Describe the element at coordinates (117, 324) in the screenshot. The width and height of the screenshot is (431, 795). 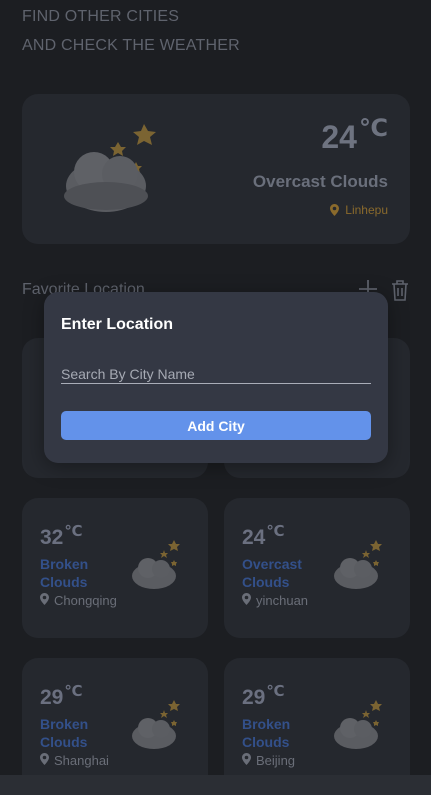
I see `dialog-title: Enter Location` at that location.